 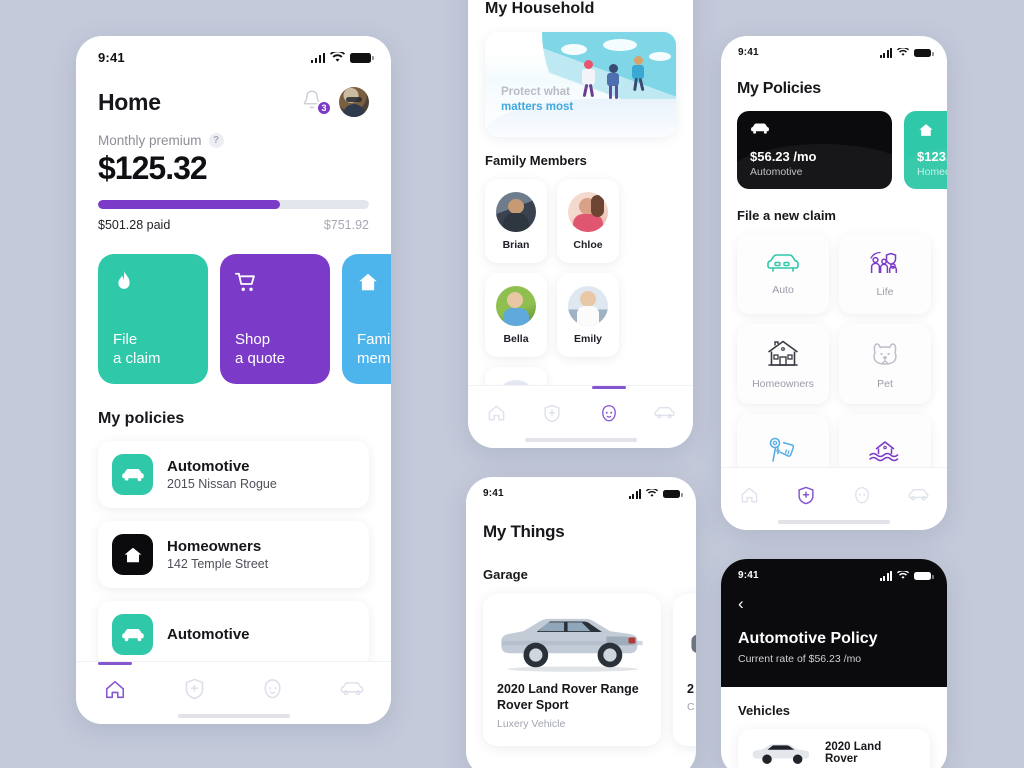 What do you see at coordinates (783, 364) in the screenshot?
I see `claim-type-homeowners: Homeowners` at bounding box center [783, 364].